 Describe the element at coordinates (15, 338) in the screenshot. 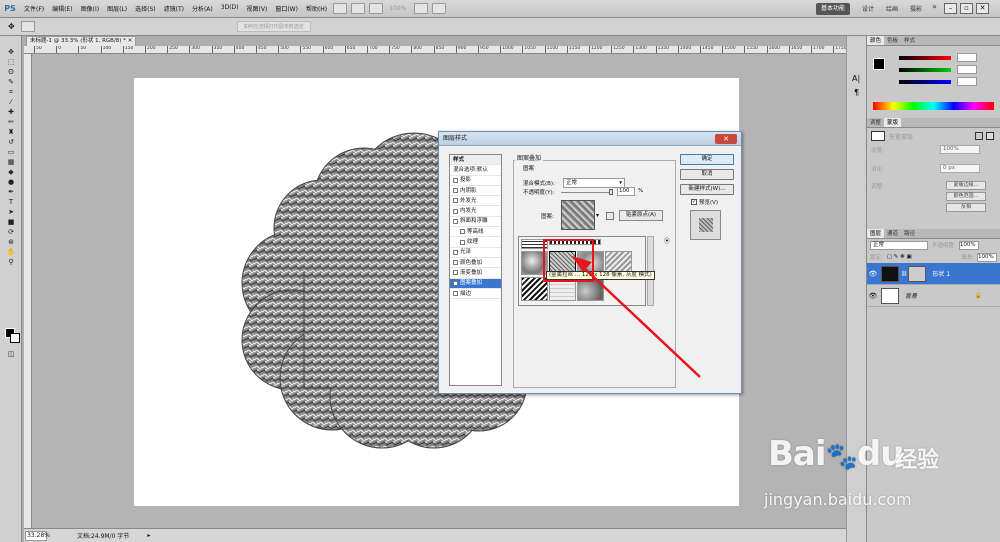

I see `background-color-swatch` at that location.